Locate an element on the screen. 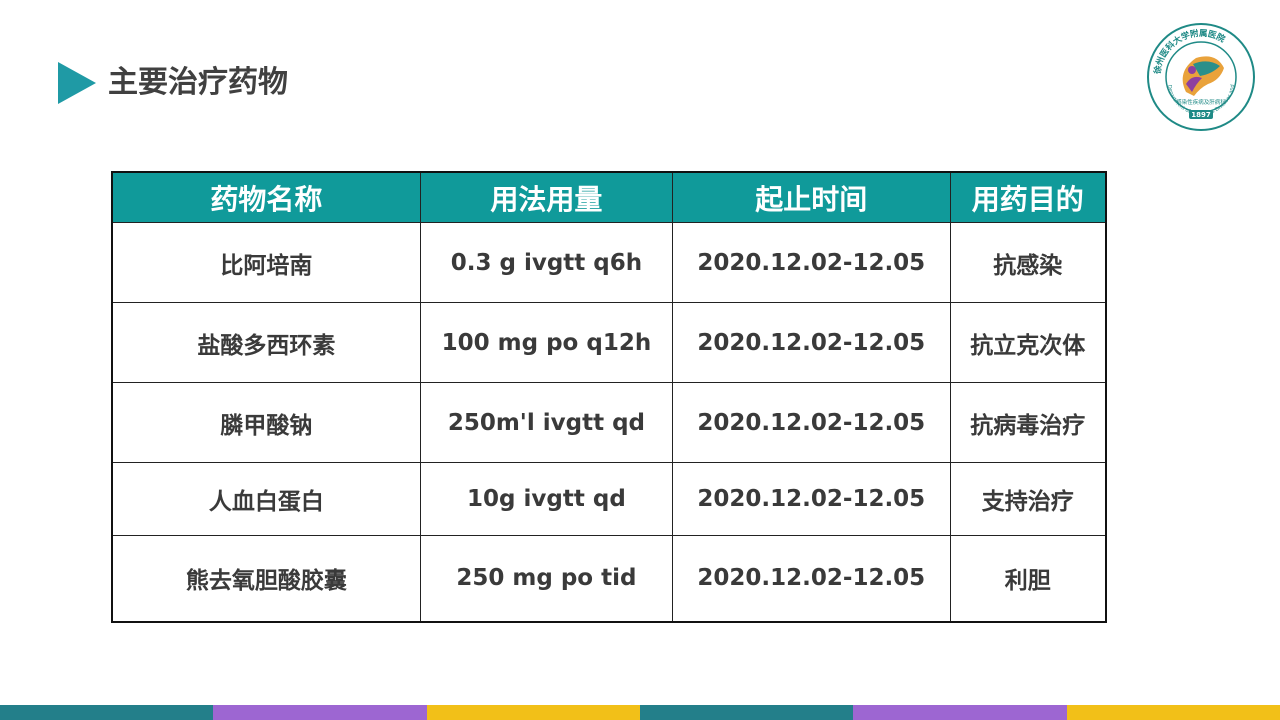 The width and height of the screenshot is (1280, 720). table-header-row: 药物名称 用法用量 起止时间 用药目的 is located at coordinates (609, 197).